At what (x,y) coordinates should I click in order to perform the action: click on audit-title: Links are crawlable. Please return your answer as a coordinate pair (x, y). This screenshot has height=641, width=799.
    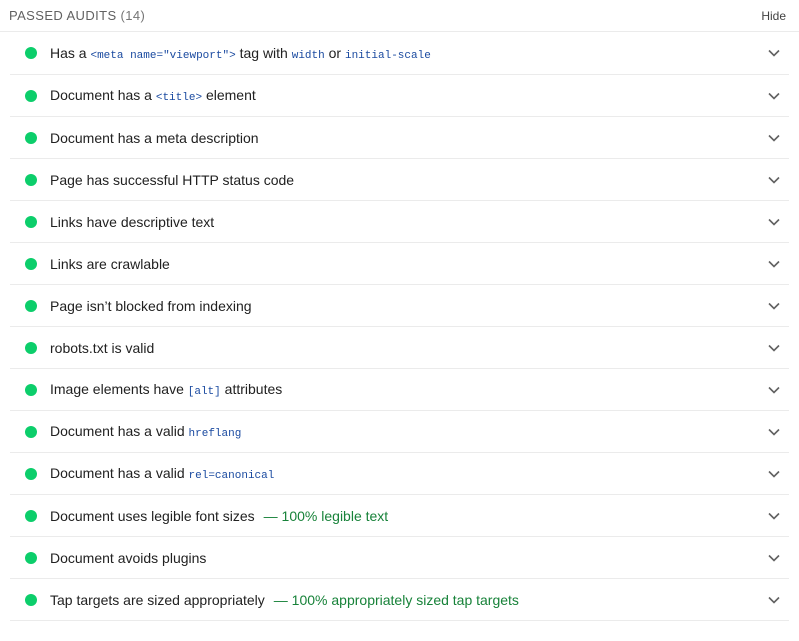
    Looking at the image, I should click on (406, 264).